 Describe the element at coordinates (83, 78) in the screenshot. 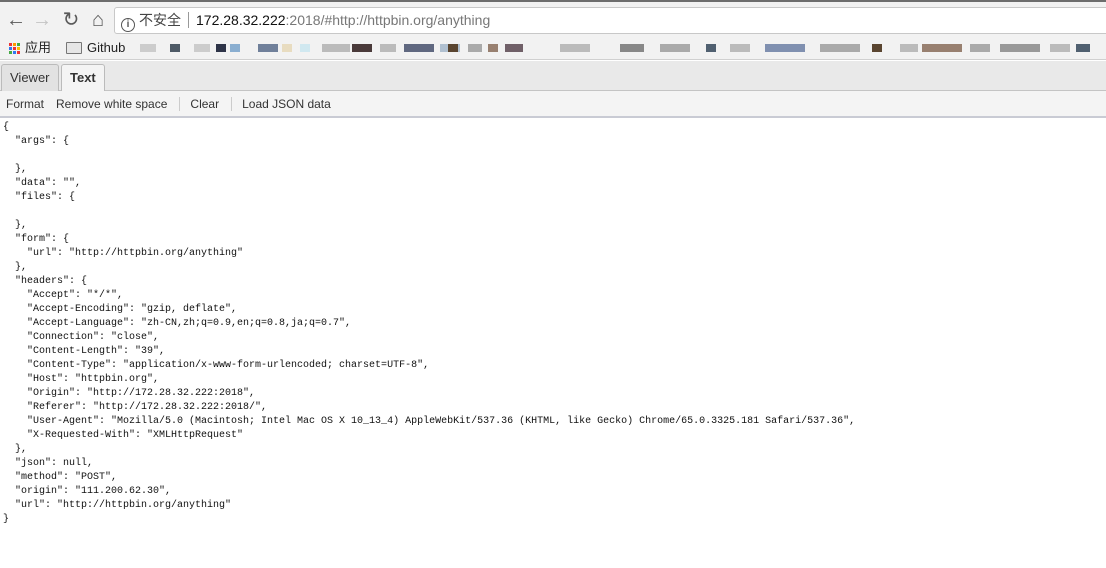

I see `tab-text: Text` at that location.